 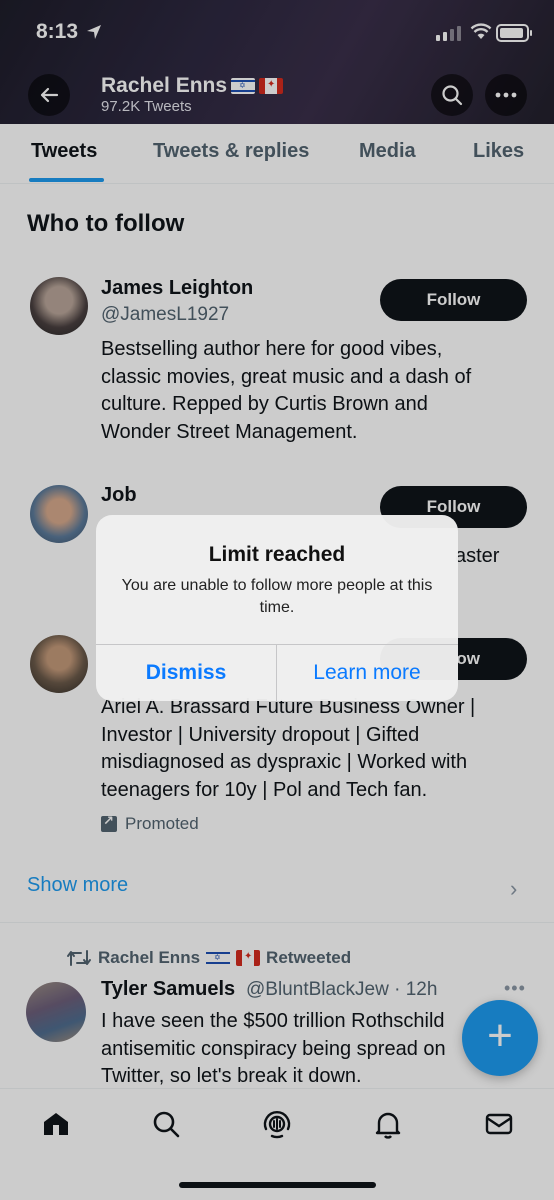 What do you see at coordinates (186, 673) in the screenshot?
I see `dismiss-button: Dismiss` at bounding box center [186, 673].